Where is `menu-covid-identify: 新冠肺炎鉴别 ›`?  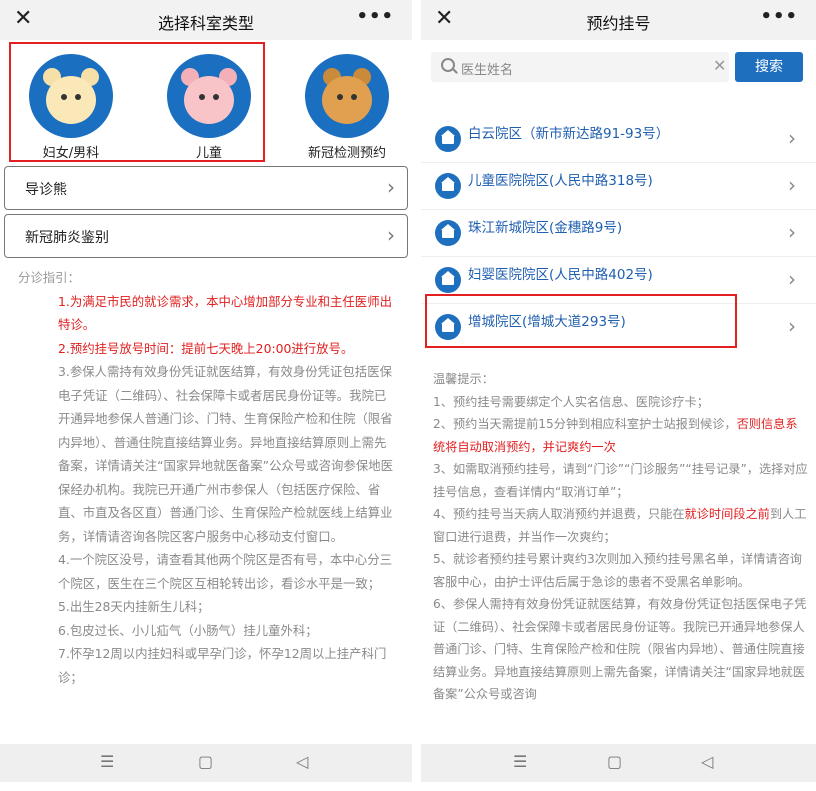
menu-covid-identify: 新冠肺炎鉴别 › is located at coordinates (206, 236).